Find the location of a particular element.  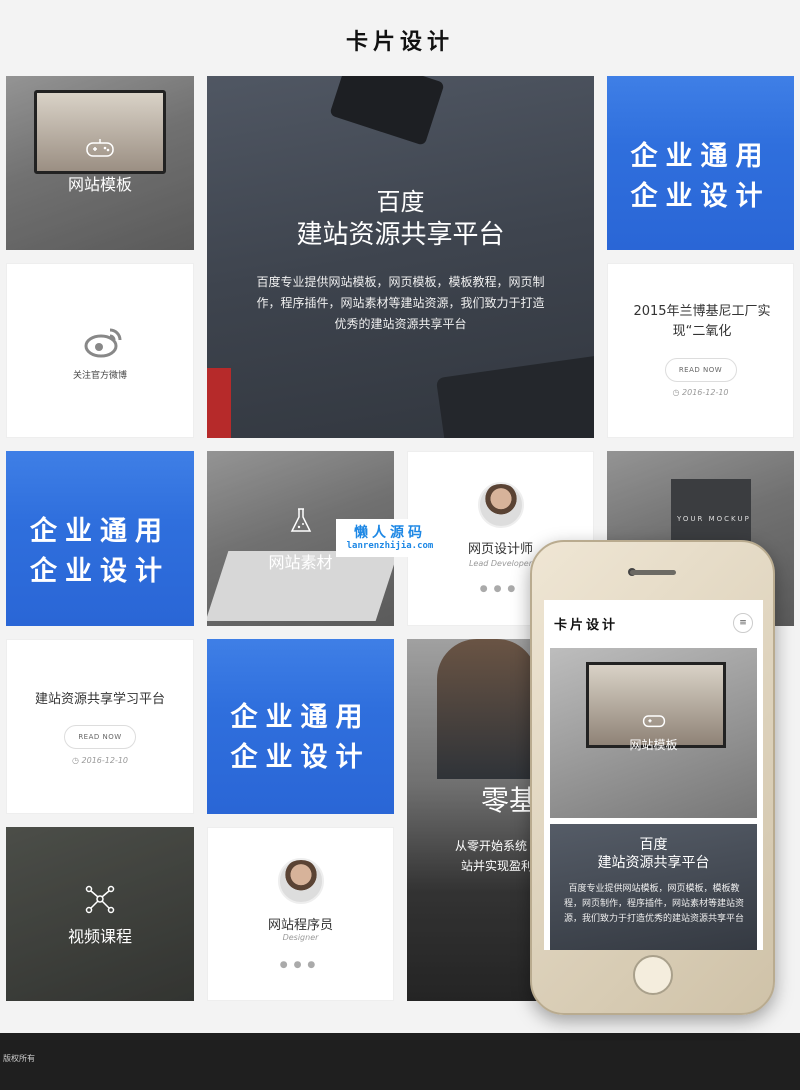

tile-blue-3: 企业通用 企业设计 is located at coordinates (300, 726).